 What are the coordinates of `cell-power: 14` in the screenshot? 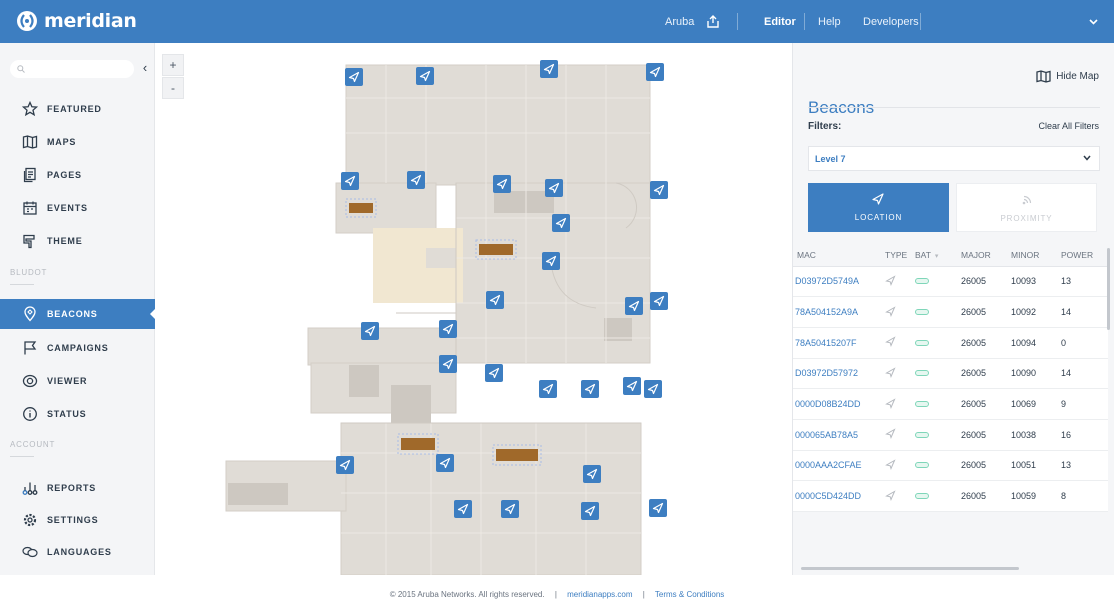 It's located at (1082, 312).